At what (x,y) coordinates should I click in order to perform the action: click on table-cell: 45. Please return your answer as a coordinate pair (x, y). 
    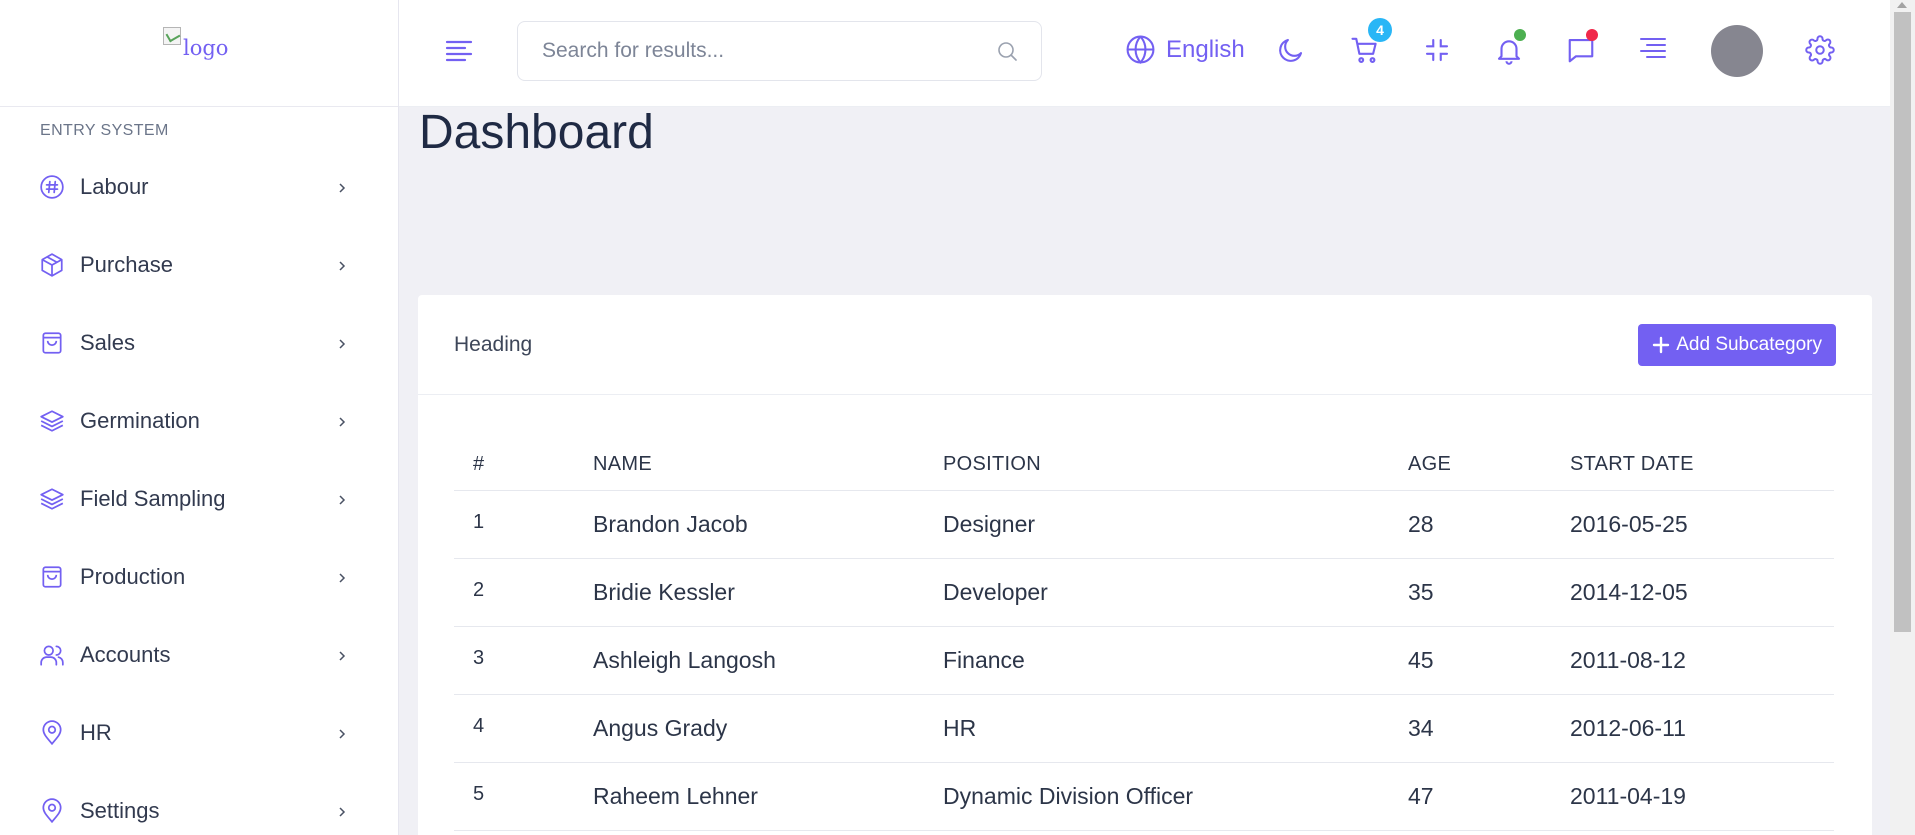
    Looking at the image, I should click on (1470, 660).